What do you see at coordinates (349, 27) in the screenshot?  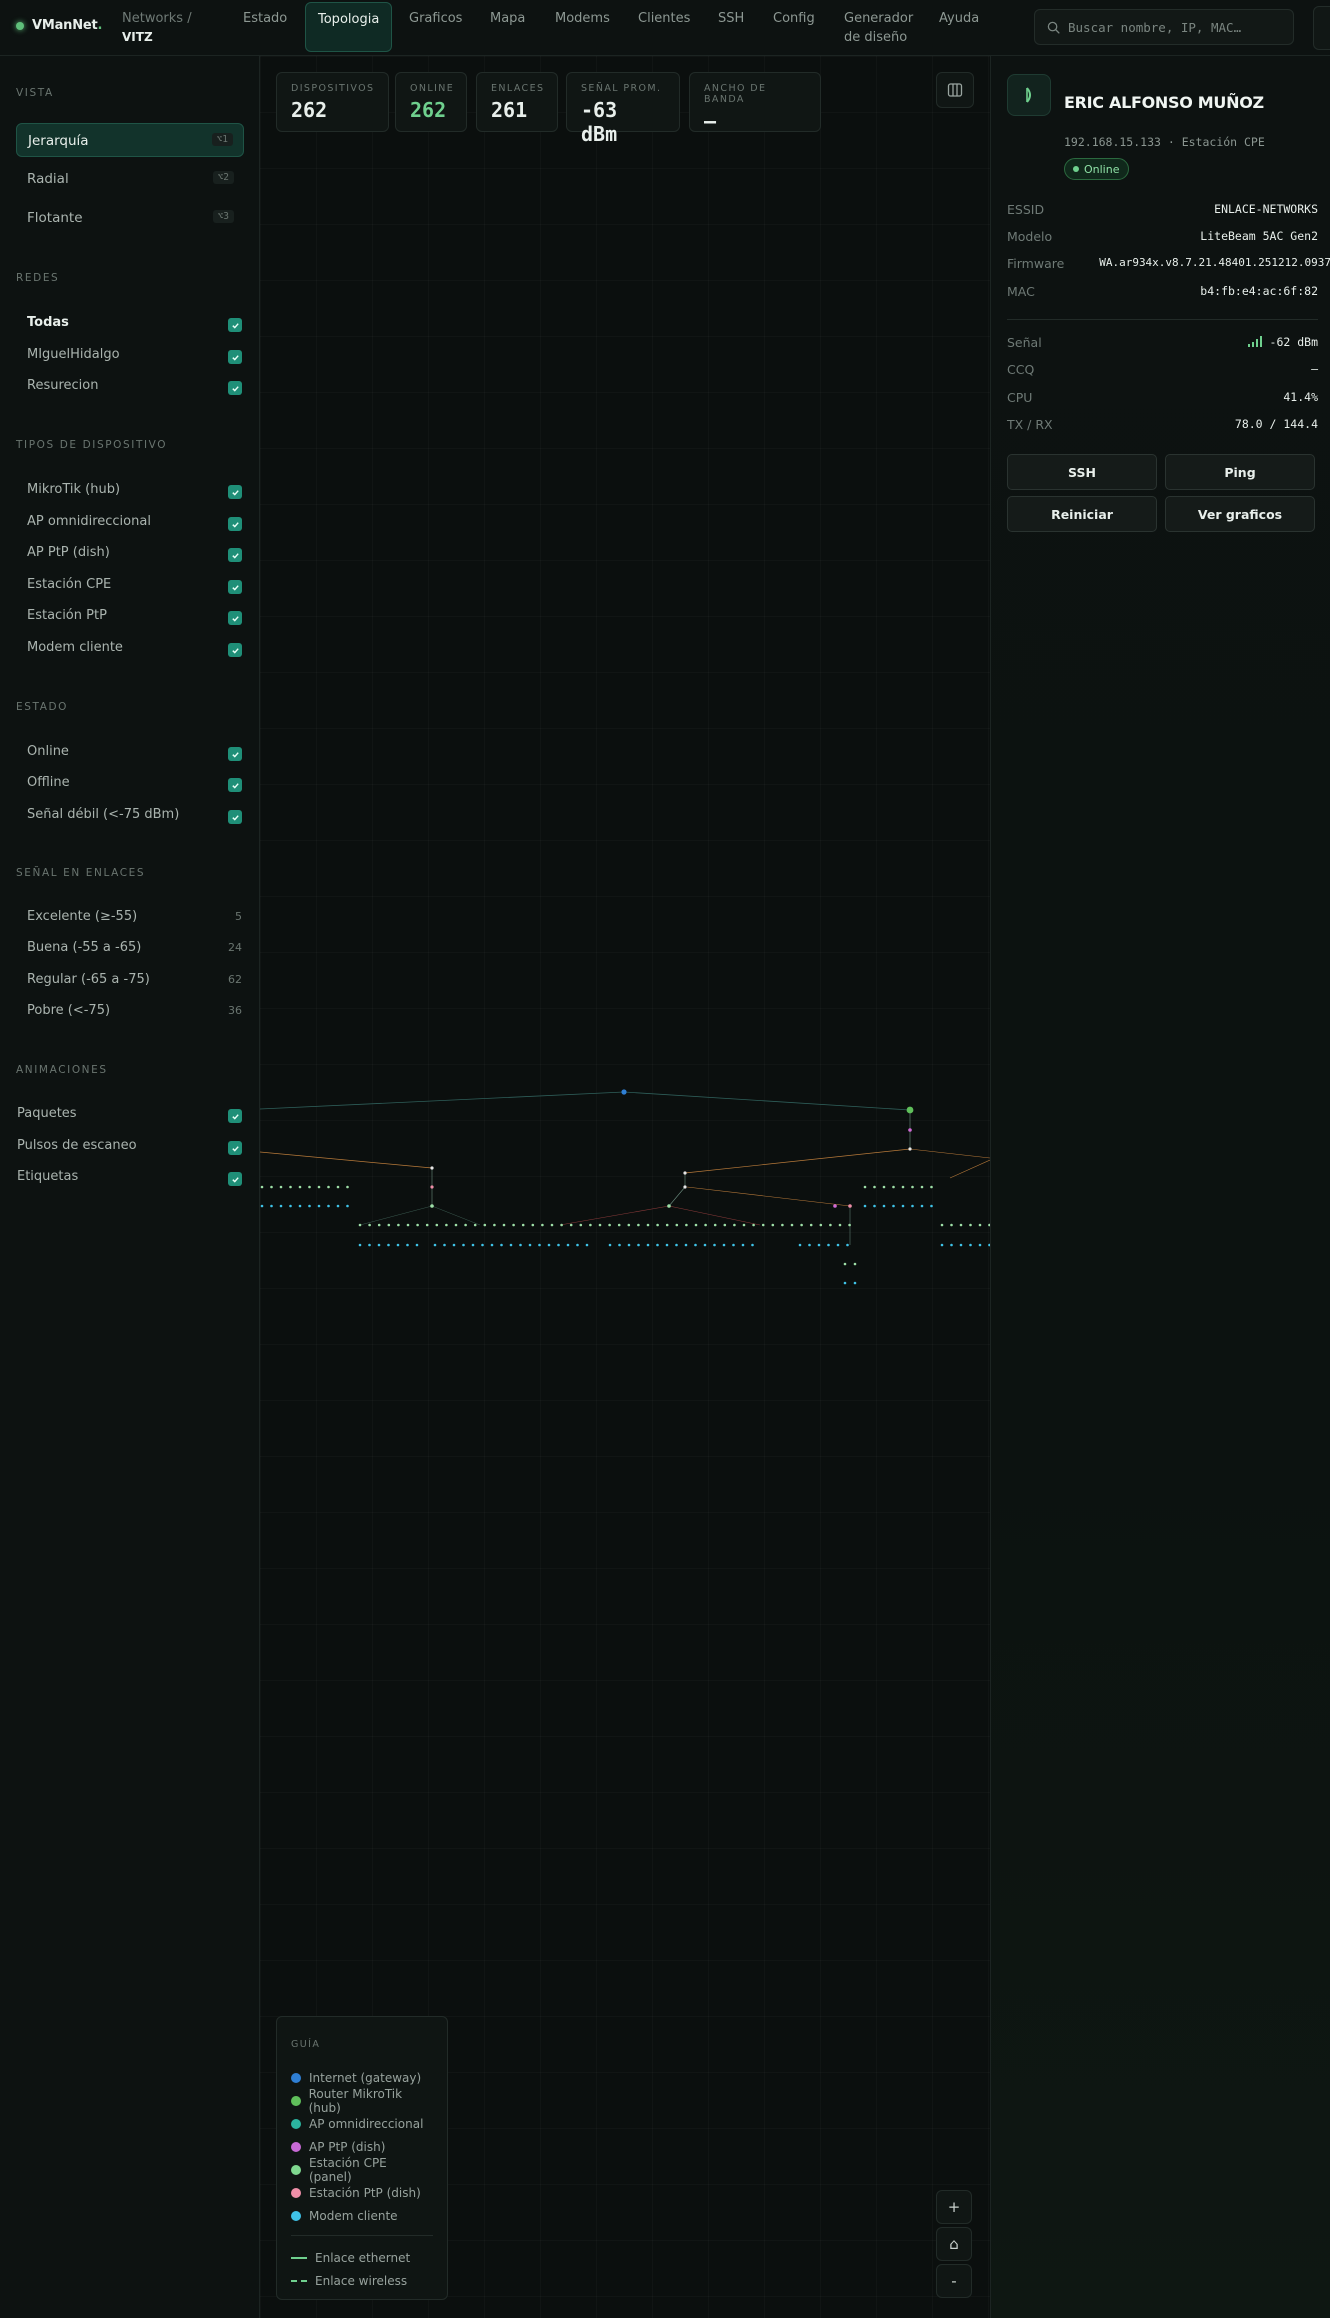 I see `nav-topologia: Topologia` at bounding box center [349, 27].